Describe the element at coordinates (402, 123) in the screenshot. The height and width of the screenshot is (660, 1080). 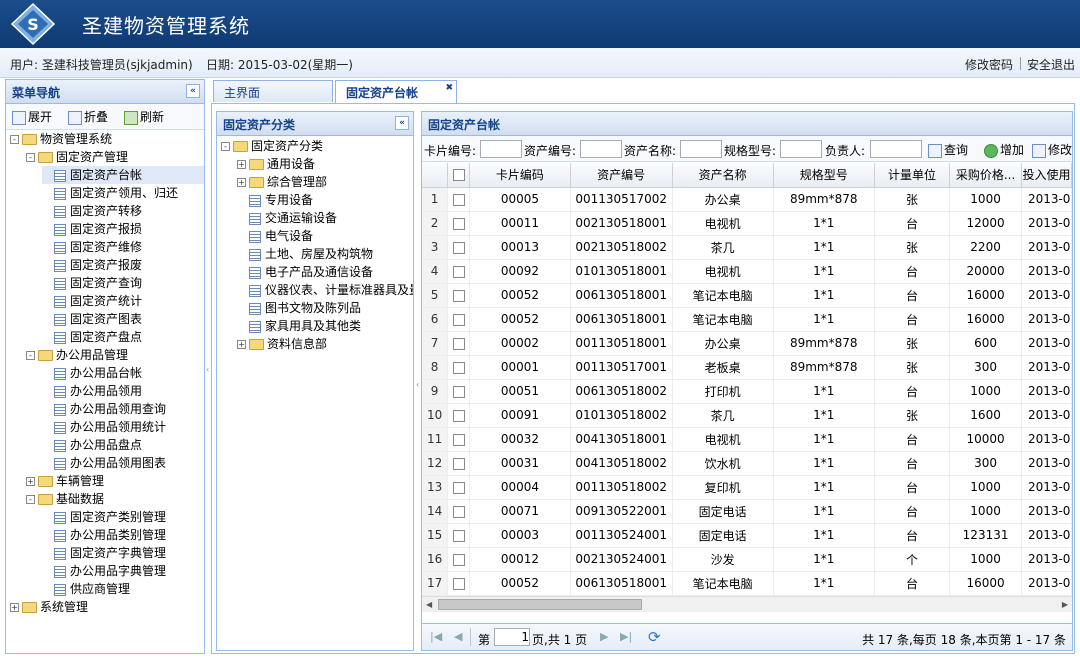
I see `collapse-category-icon: «` at that location.